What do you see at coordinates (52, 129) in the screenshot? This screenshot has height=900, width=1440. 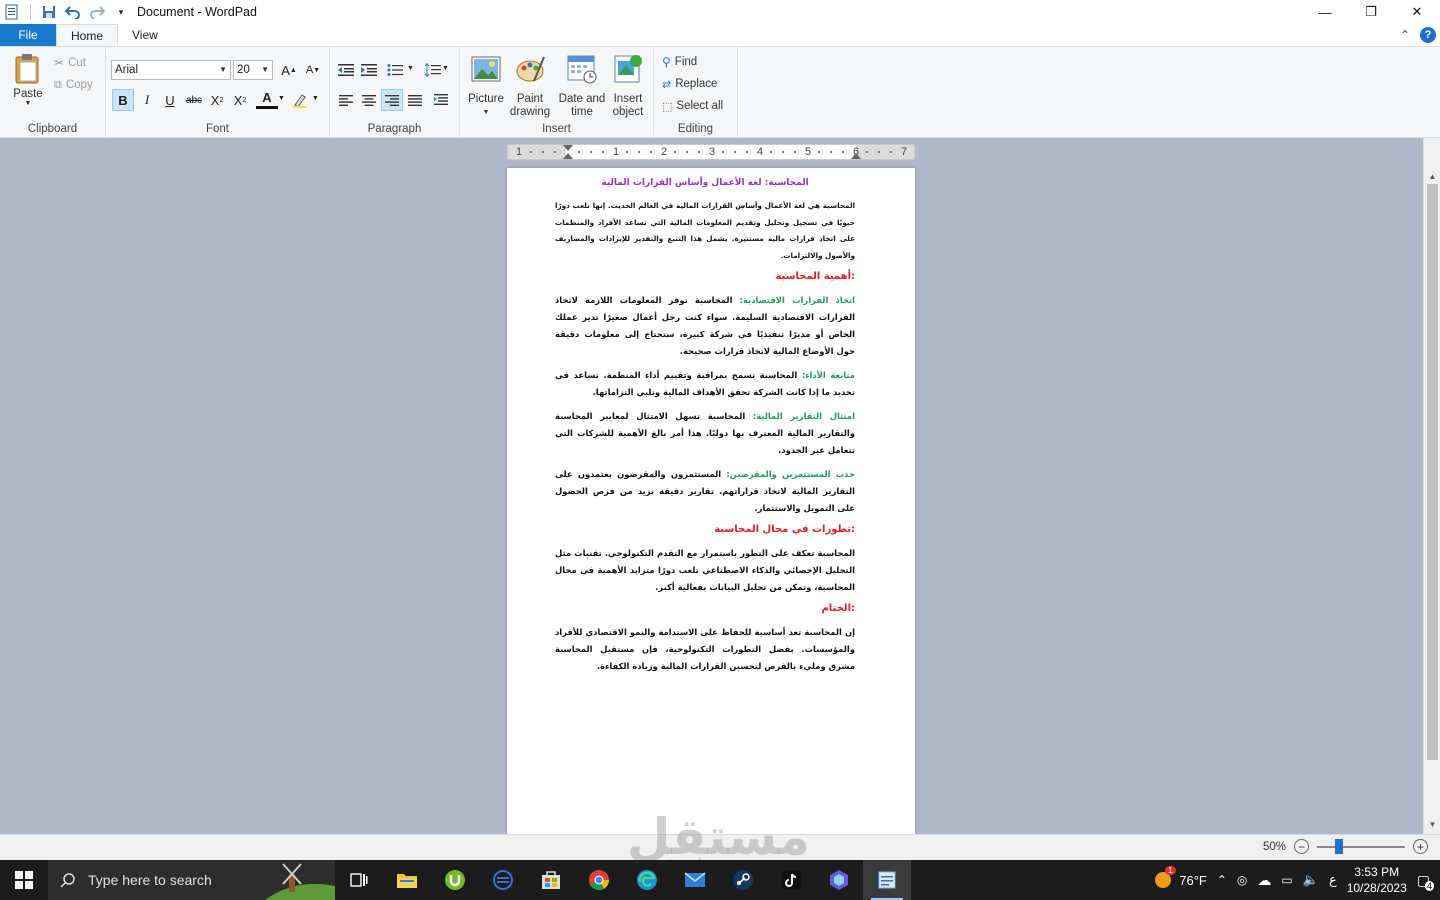 I see `clipboard-group-label: Clipboard` at bounding box center [52, 129].